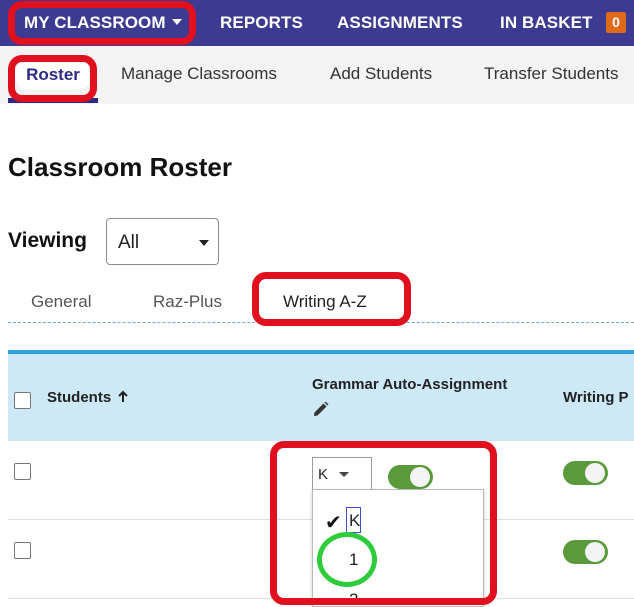 The image size is (634, 607). I want to click on viewing-select-value: All, so click(129, 242).